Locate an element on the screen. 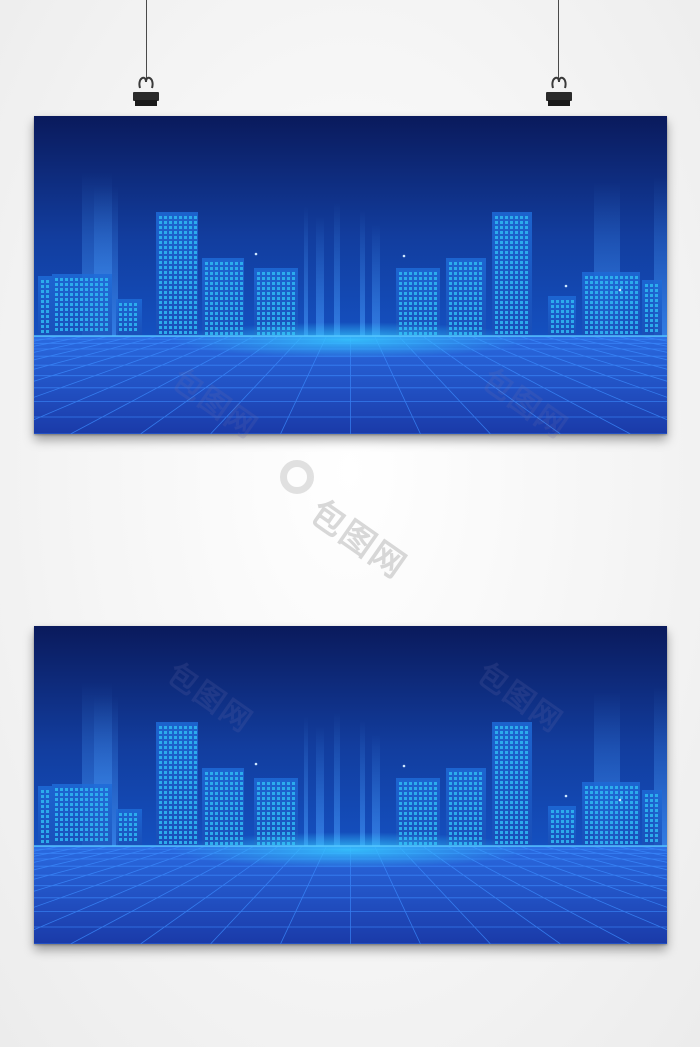  binder-clip-right-icon is located at coordinates (559, 91).